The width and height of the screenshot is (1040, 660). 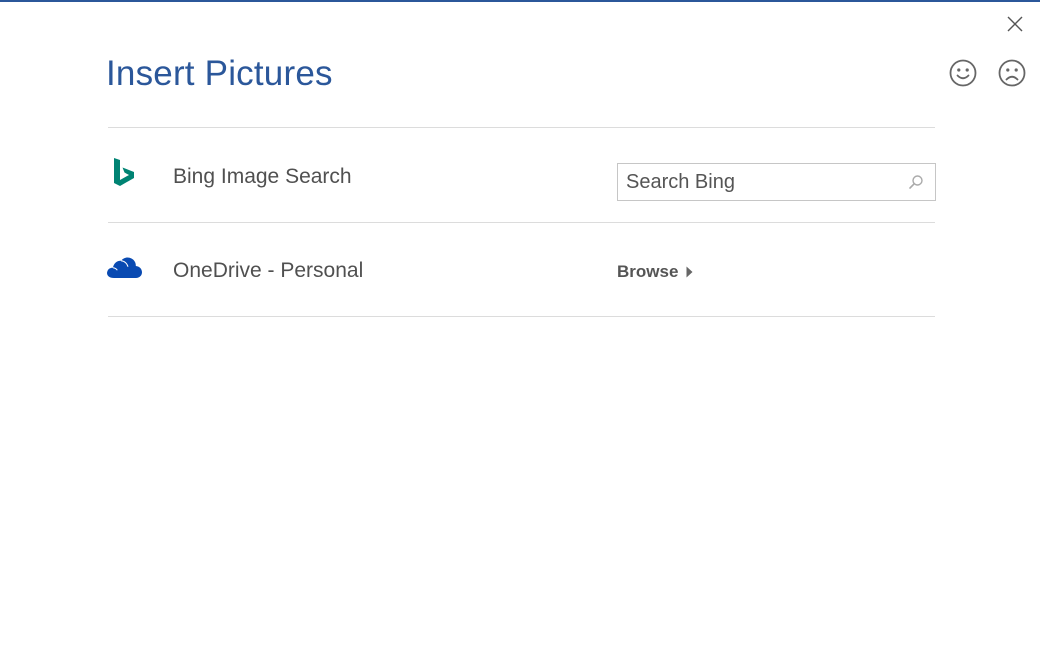 I want to click on close-button, so click(x=1015, y=24).